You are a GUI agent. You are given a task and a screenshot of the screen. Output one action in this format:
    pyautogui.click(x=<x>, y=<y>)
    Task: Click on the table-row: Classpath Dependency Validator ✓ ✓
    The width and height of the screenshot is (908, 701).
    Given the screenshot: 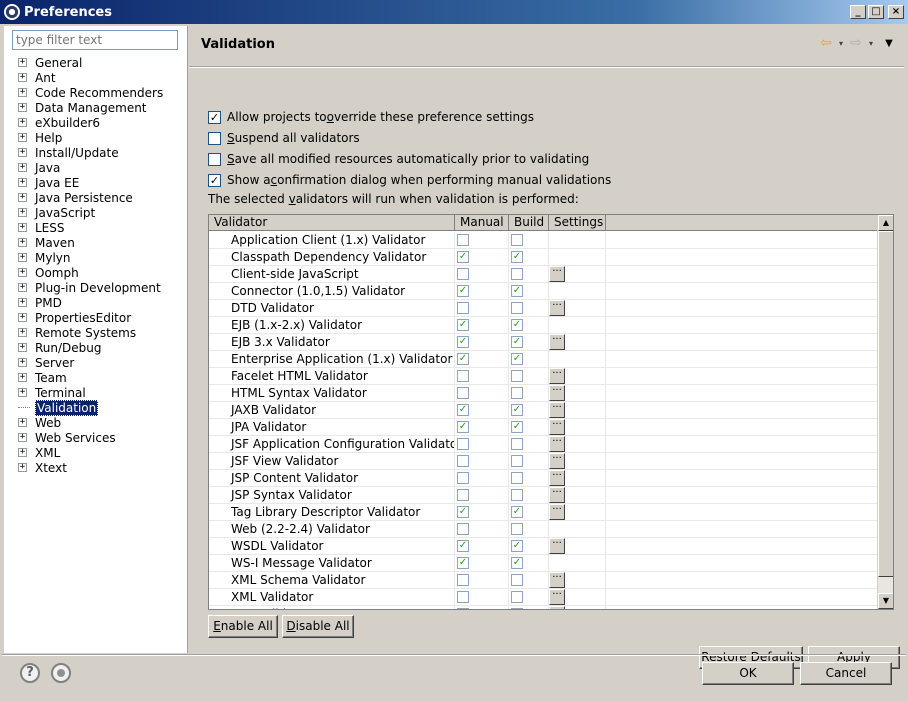 What is the action you would take?
    pyautogui.click(x=543, y=257)
    